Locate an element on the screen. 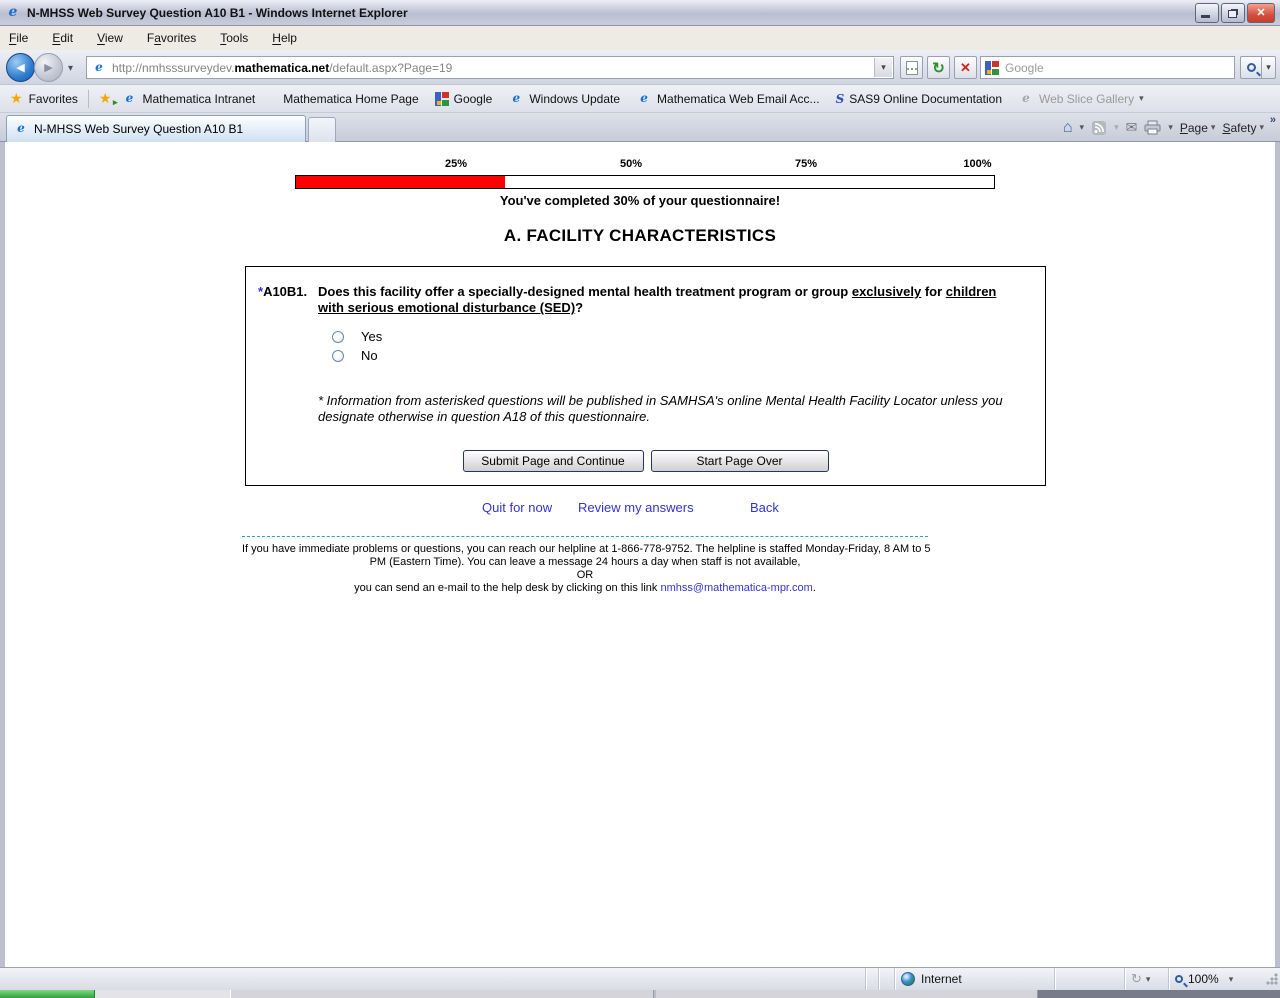 The image size is (1280, 998). new-tab-stub is located at coordinates (322, 129).